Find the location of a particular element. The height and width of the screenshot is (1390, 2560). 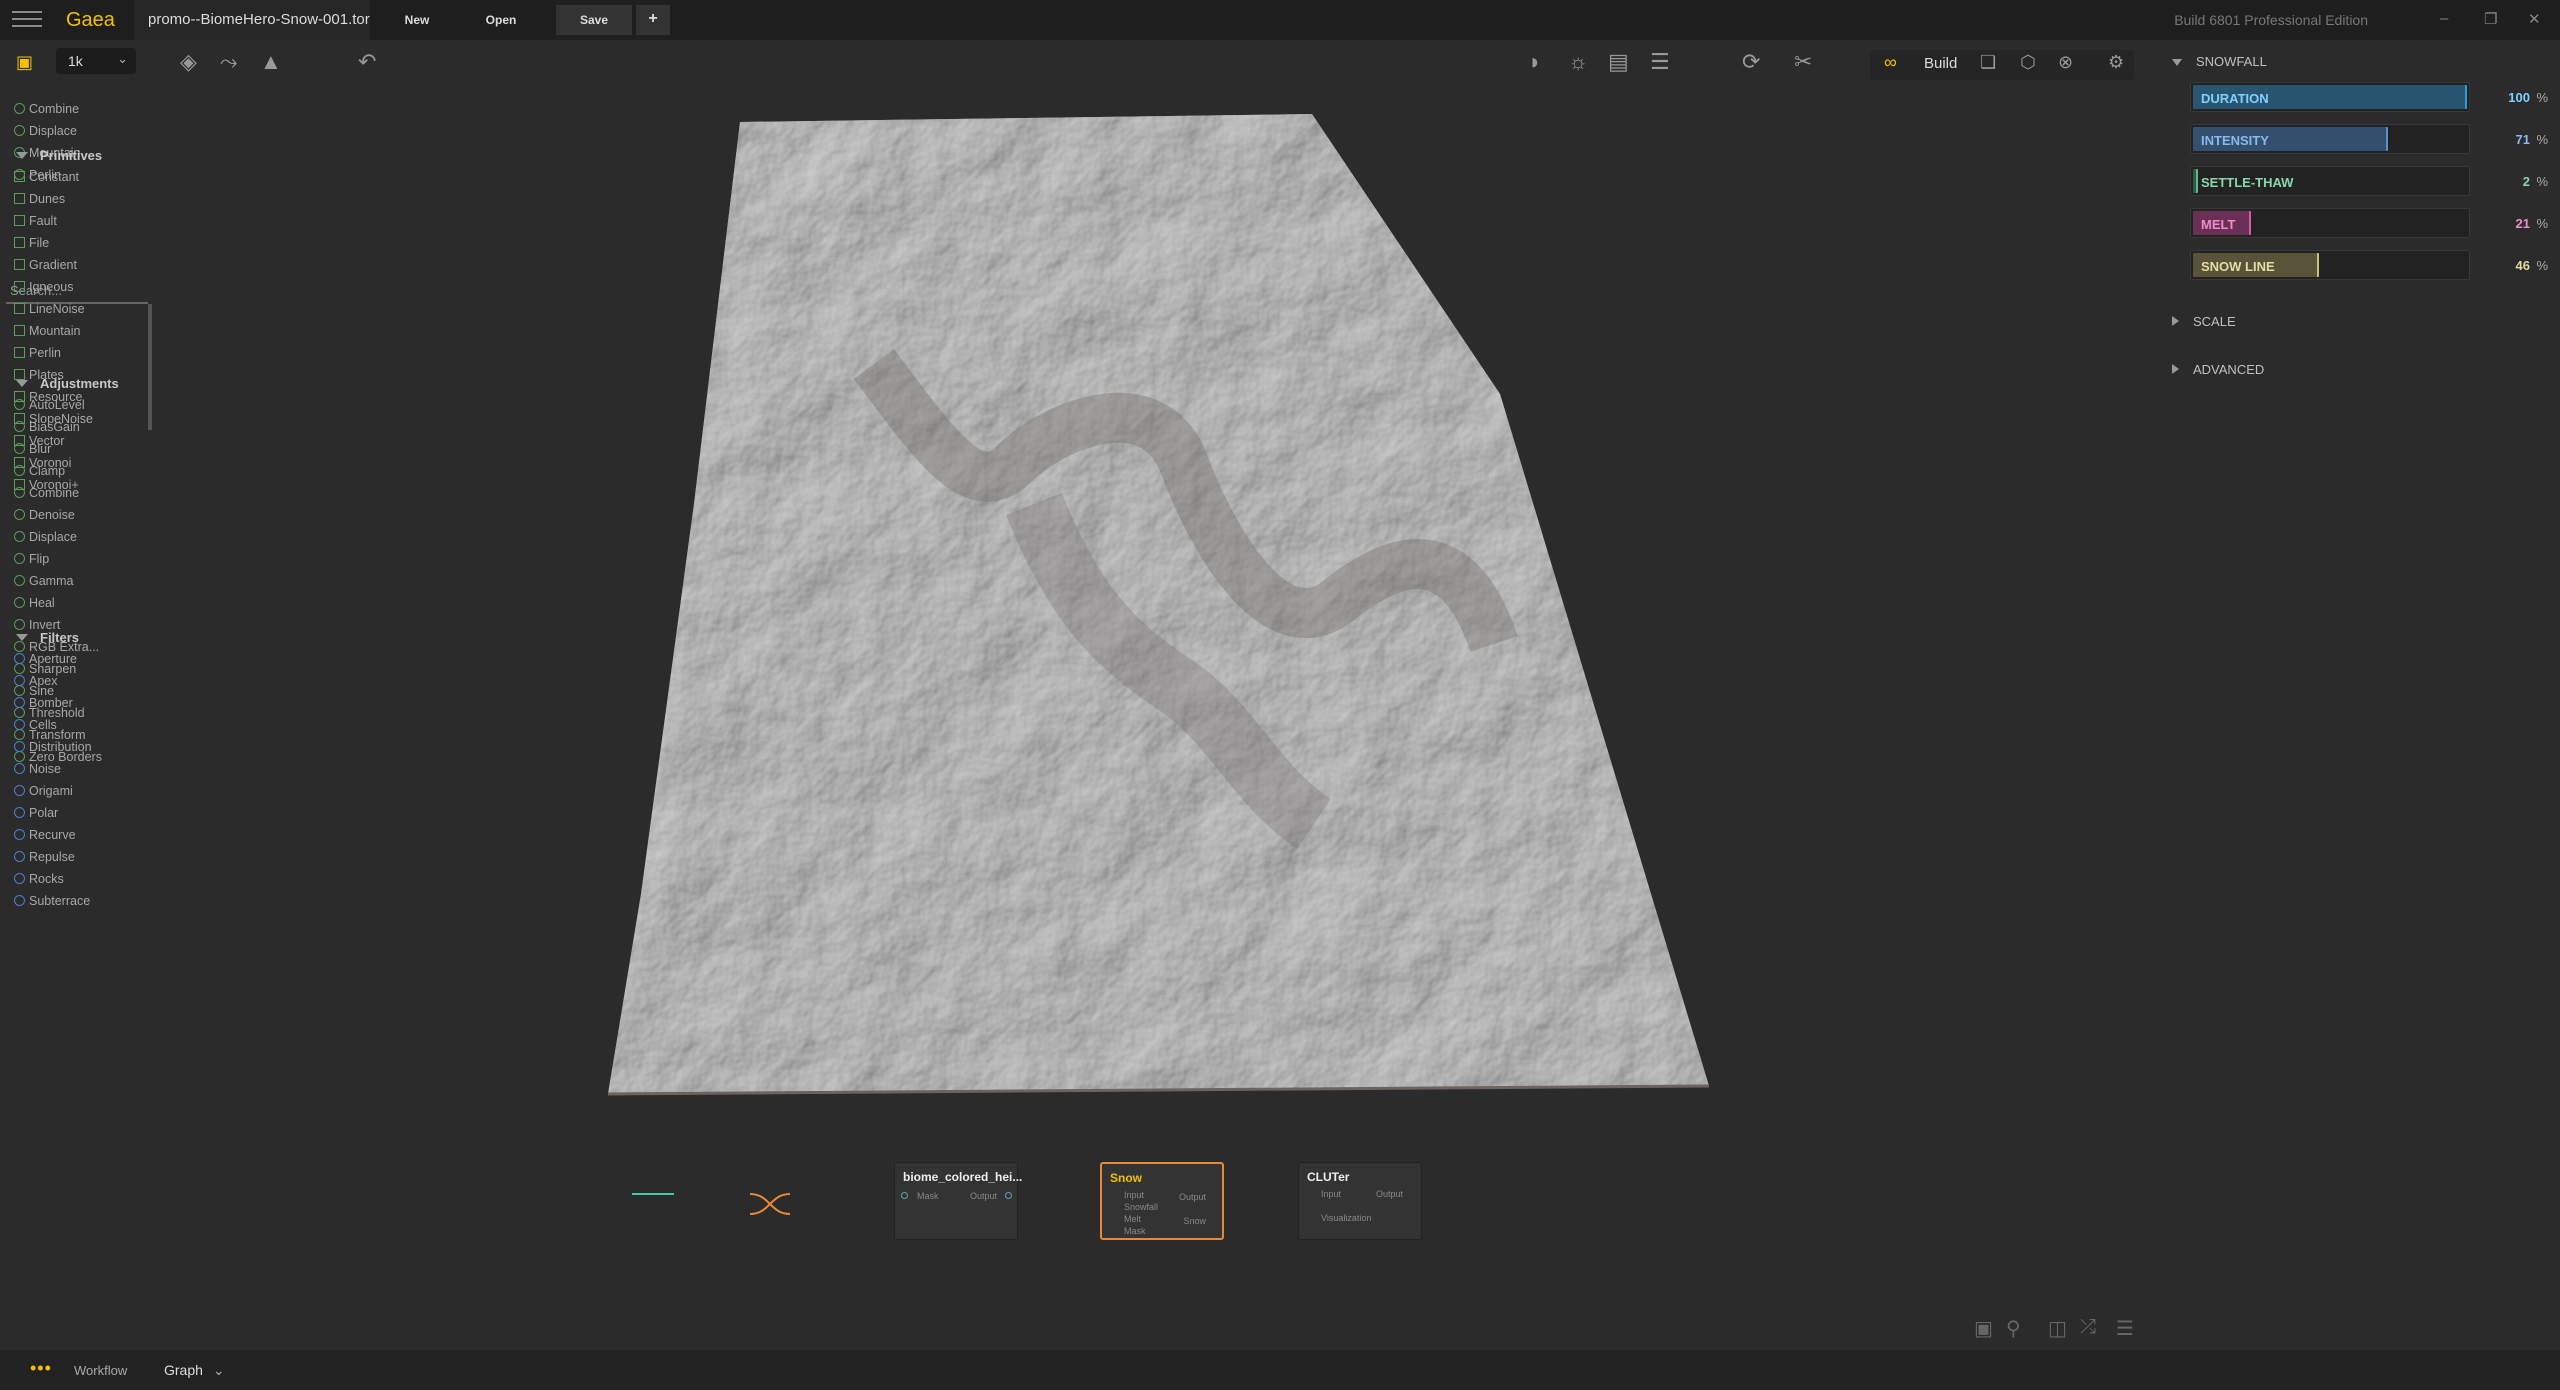

library-item: Dunes is located at coordinates (39, 199).